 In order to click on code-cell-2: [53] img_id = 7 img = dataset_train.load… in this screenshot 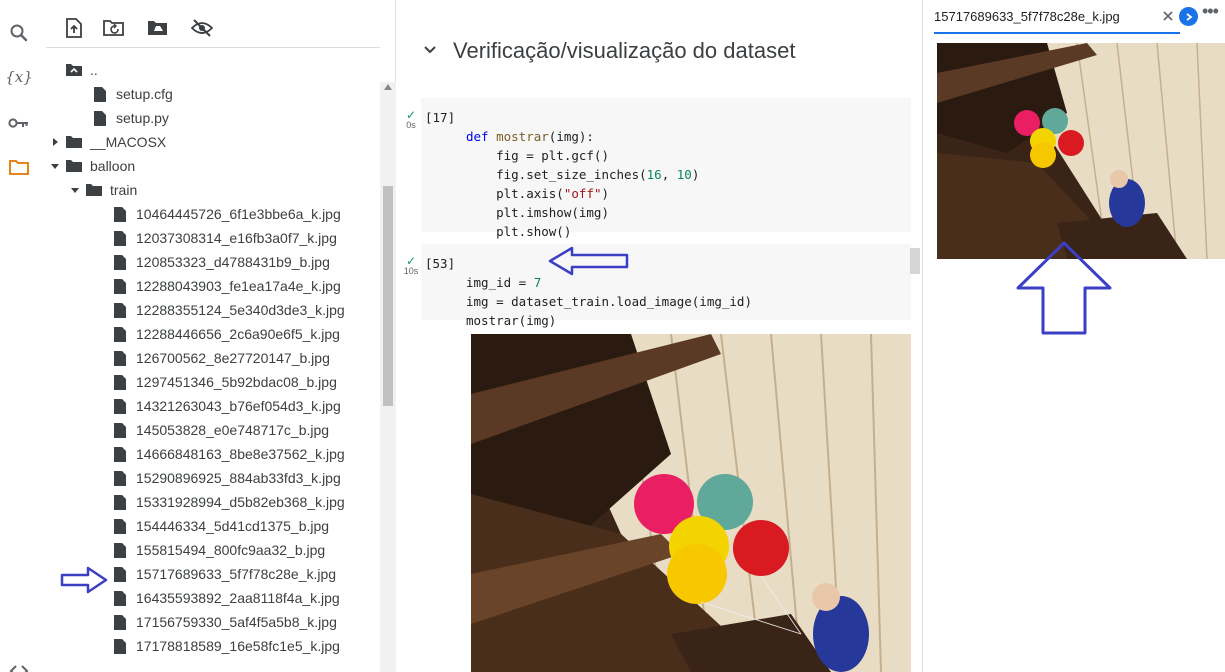, I will do `click(666, 286)`.